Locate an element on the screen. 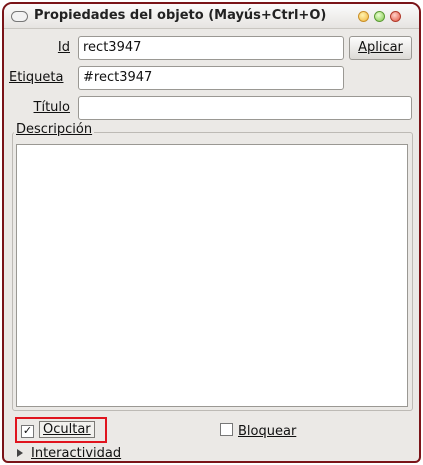 This screenshot has width=423, height=465. hide-checkbox: ✓ Ocultar is located at coordinates (58, 429).